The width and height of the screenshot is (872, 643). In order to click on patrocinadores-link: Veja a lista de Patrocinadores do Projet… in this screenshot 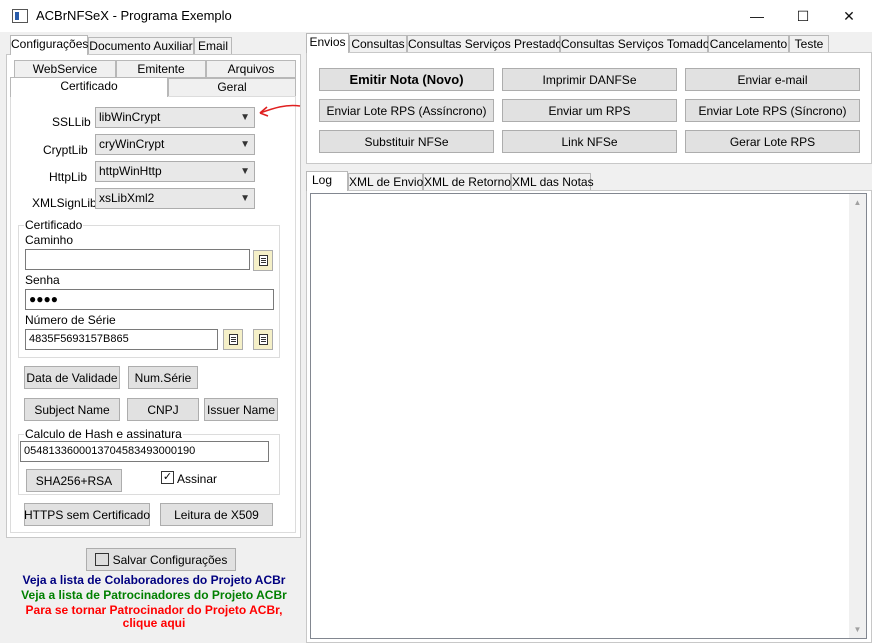, I will do `click(154, 595)`.